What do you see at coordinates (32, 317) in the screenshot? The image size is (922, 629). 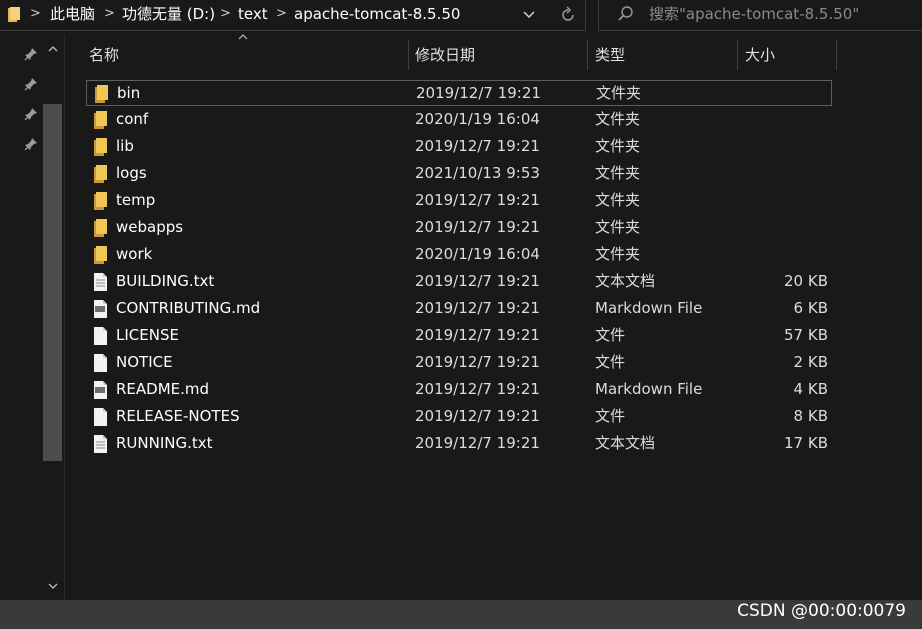 I see `navigation-pane` at bounding box center [32, 317].